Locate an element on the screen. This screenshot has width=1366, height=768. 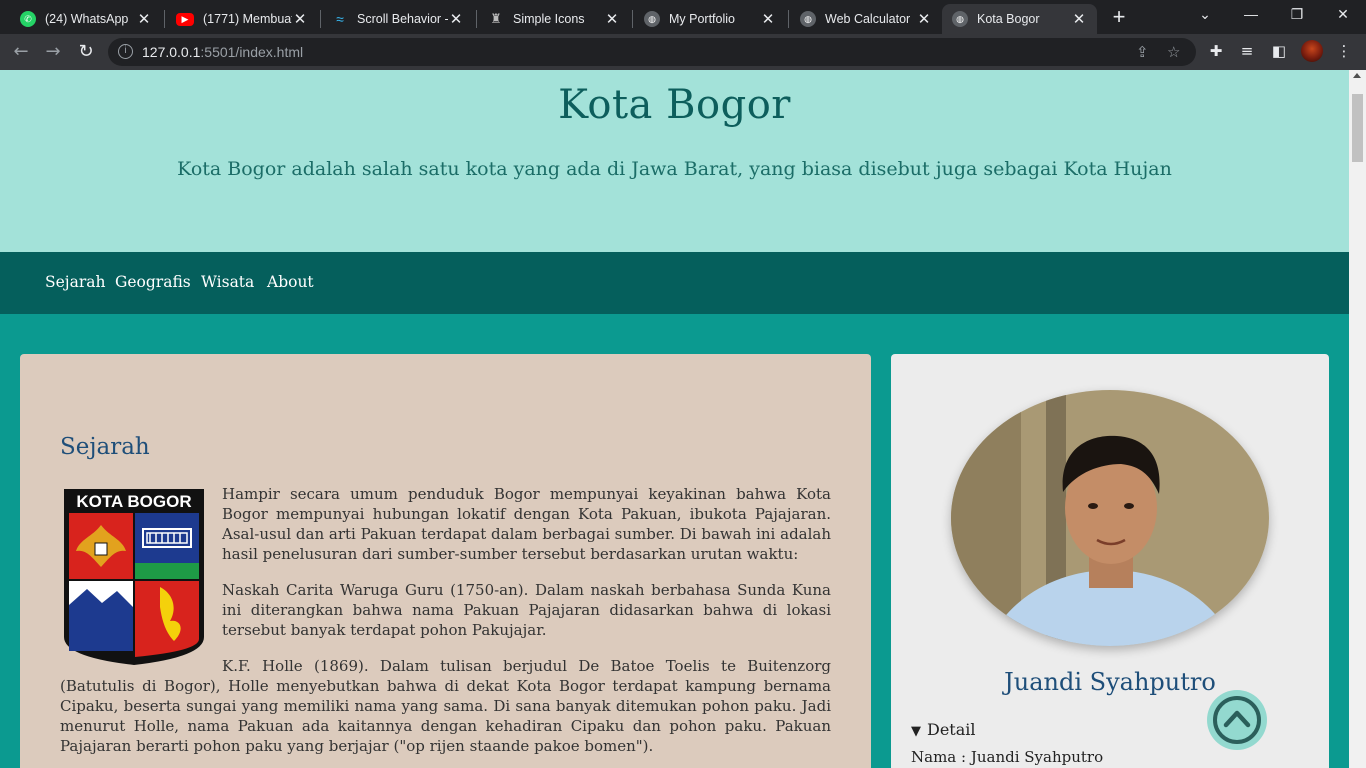
detail-label: Detail is located at coordinates (951, 729).